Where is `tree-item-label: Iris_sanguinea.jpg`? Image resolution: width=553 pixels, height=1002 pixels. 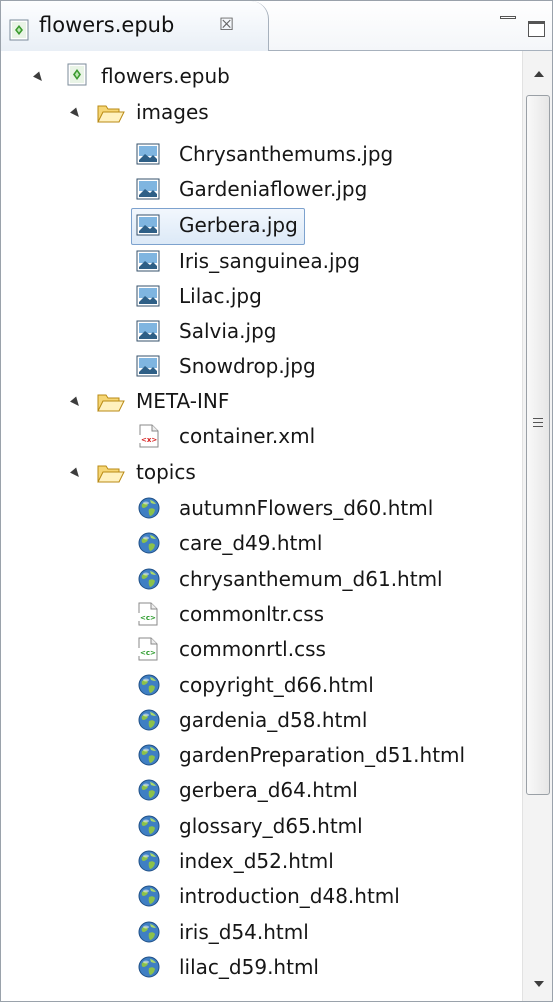 tree-item-label: Iris_sanguinea.jpg is located at coordinates (269, 261).